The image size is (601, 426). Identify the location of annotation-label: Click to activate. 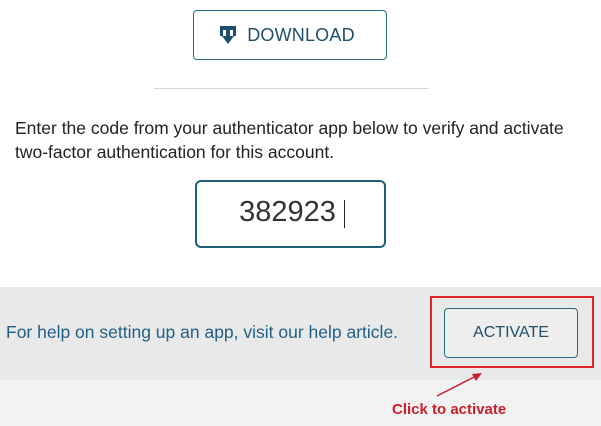
(449, 409).